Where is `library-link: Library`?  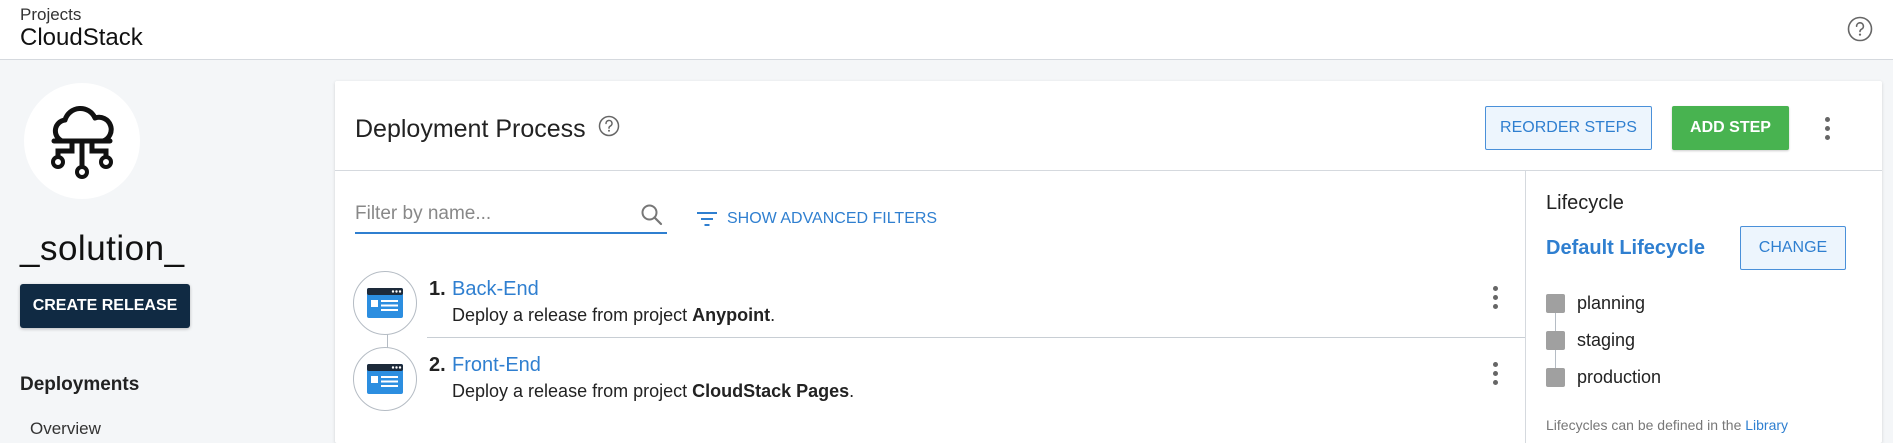
library-link: Library is located at coordinates (1766, 425).